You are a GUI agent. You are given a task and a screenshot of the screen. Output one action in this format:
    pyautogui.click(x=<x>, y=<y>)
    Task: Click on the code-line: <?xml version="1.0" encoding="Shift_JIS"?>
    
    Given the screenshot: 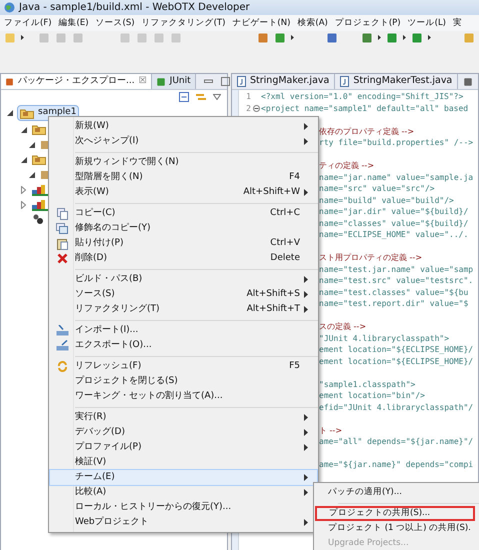 What is the action you would take?
    pyautogui.click(x=362, y=96)
    